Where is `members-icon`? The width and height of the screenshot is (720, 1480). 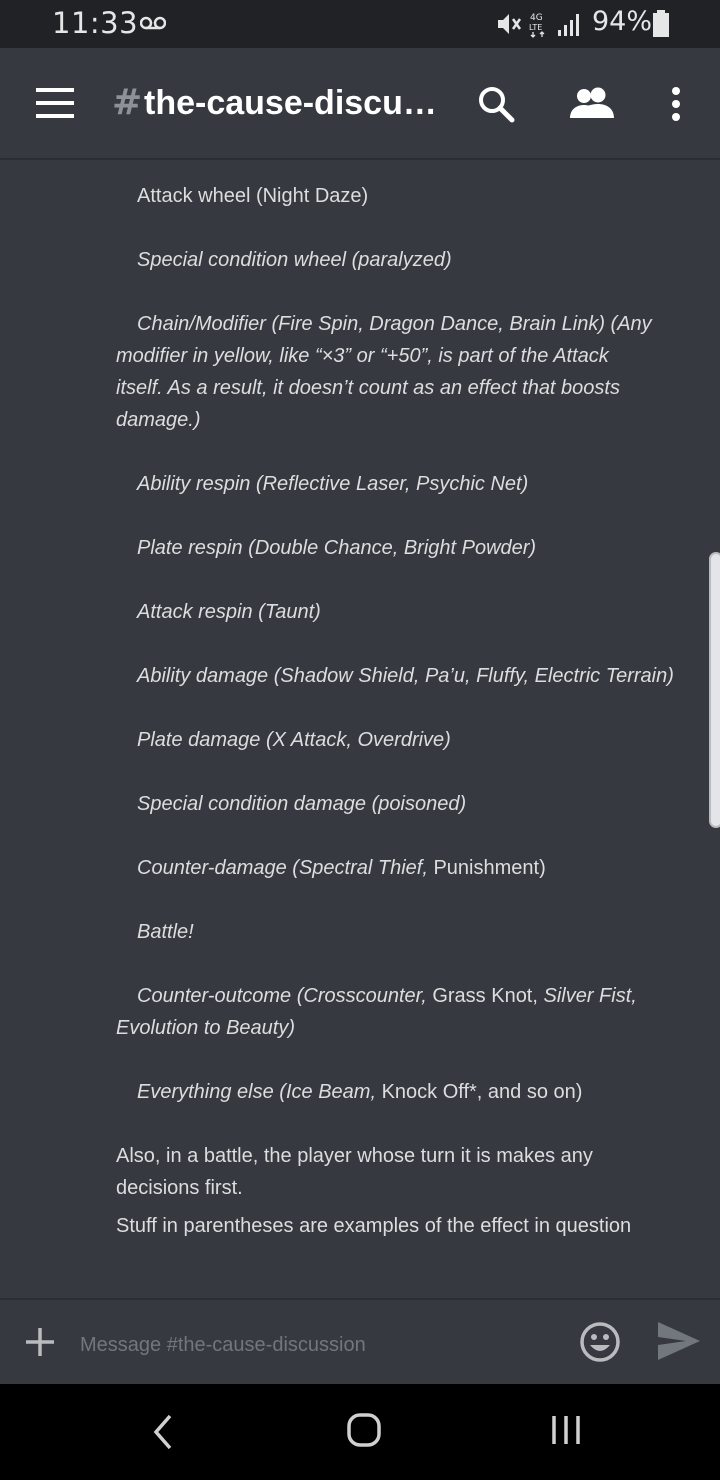
members-icon is located at coordinates (592, 103).